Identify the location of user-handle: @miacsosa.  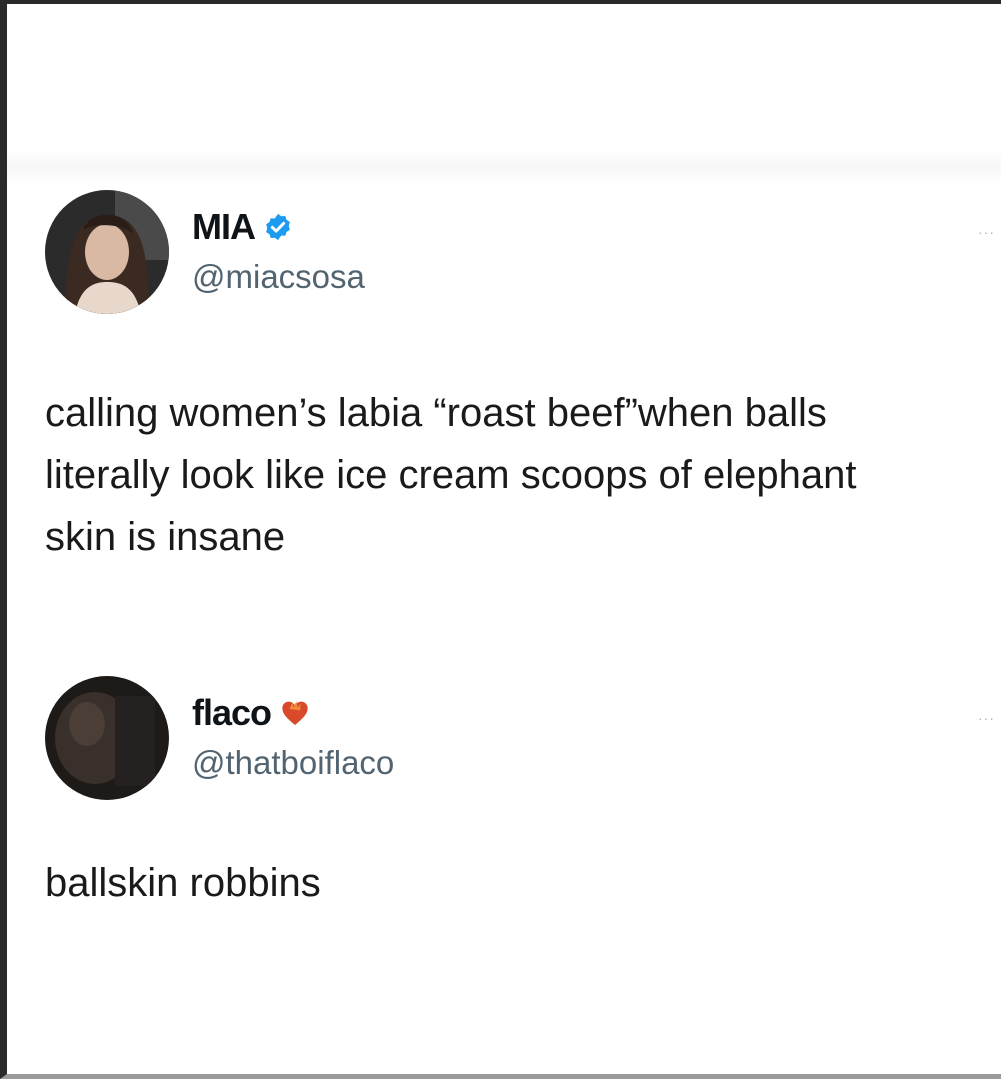
(278, 277).